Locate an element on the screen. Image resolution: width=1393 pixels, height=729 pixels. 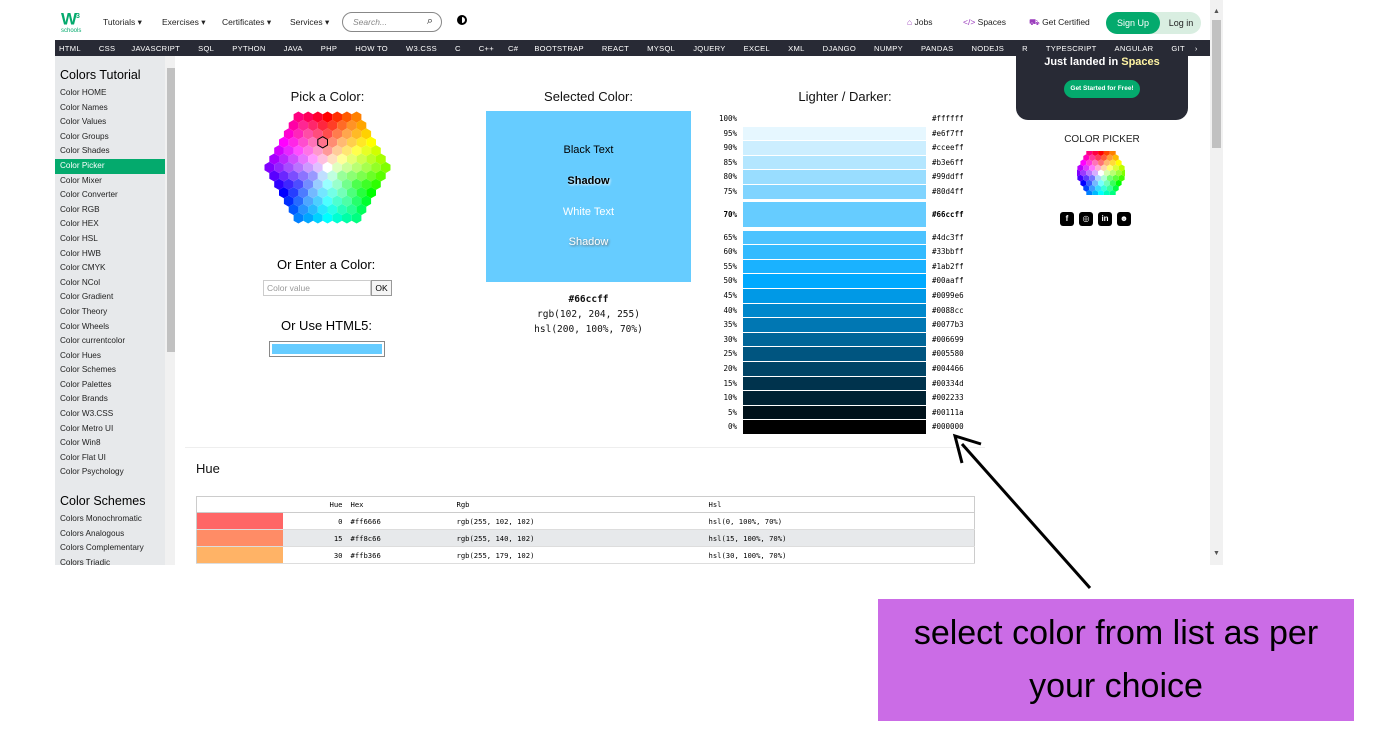
nav-mysql: MYSQL is located at coordinates (670, 48).